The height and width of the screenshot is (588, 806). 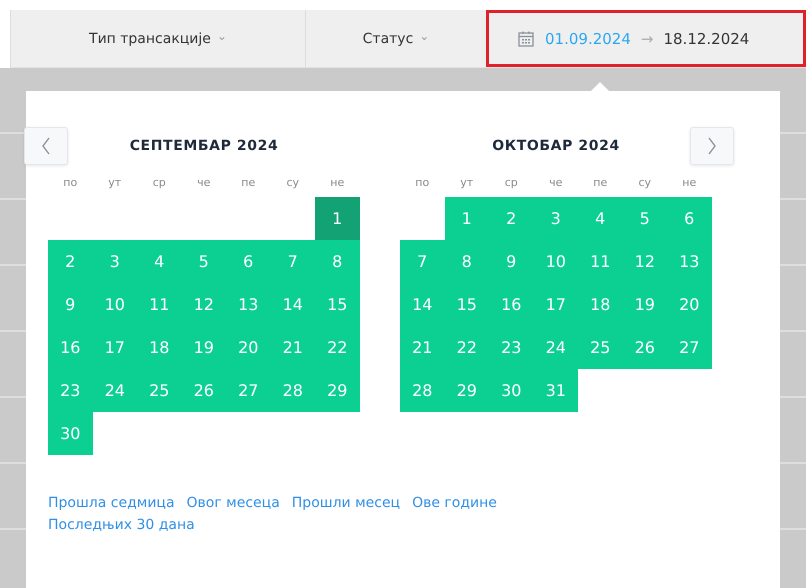 I want to click on chevron-left-icon, so click(x=46, y=146).